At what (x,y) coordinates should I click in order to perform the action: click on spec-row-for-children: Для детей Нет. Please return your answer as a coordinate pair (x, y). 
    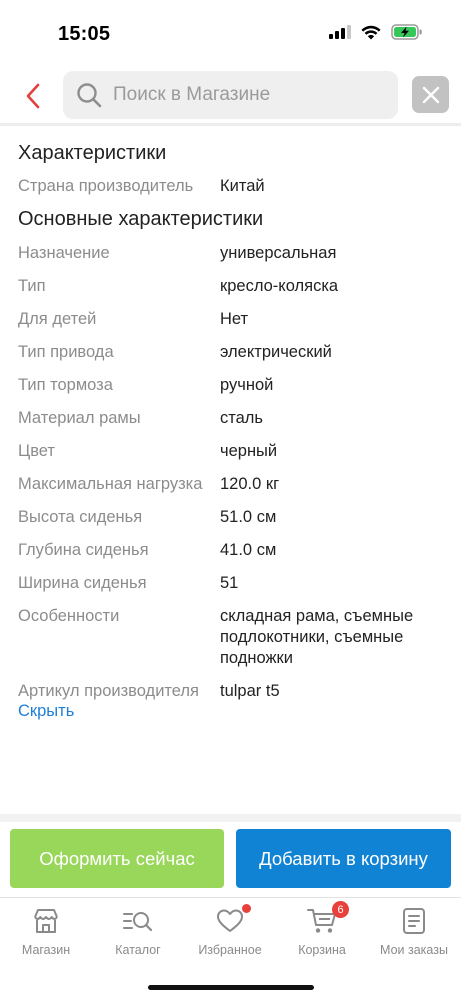
    Looking at the image, I should click on (232, 319).